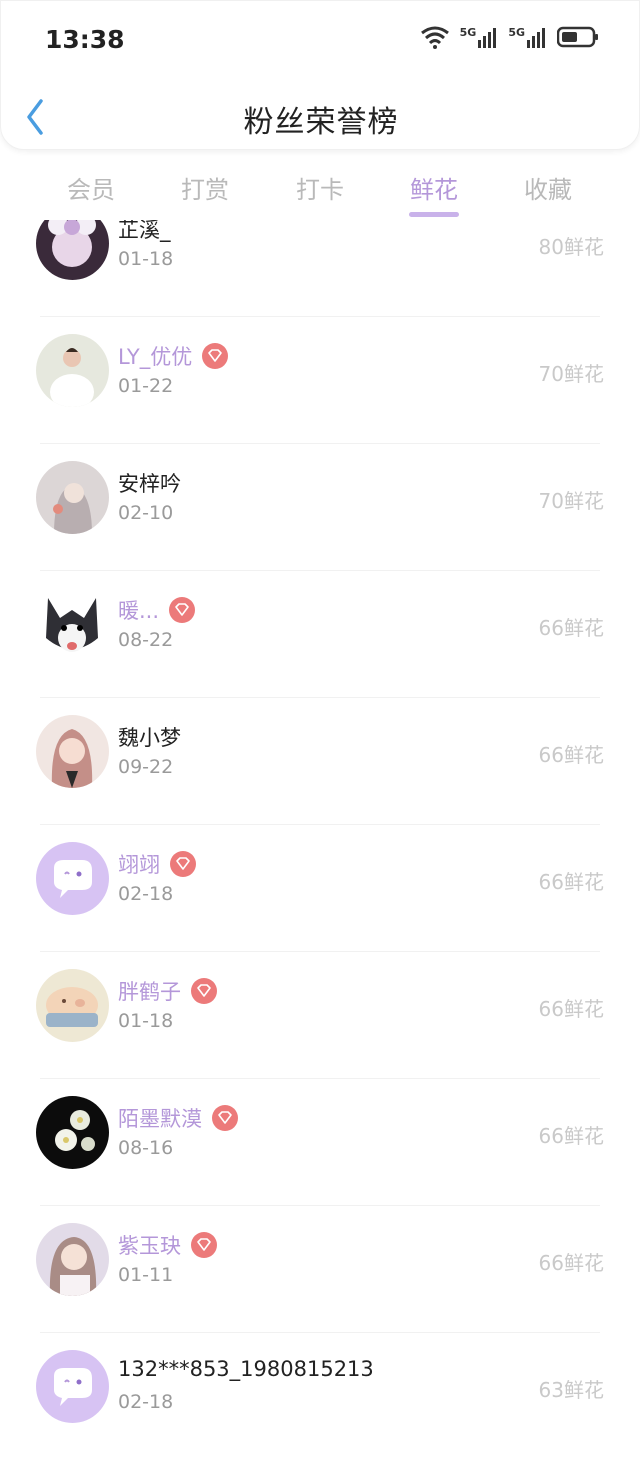  I want to click on tab-label: 打卡, so click(320, 190).